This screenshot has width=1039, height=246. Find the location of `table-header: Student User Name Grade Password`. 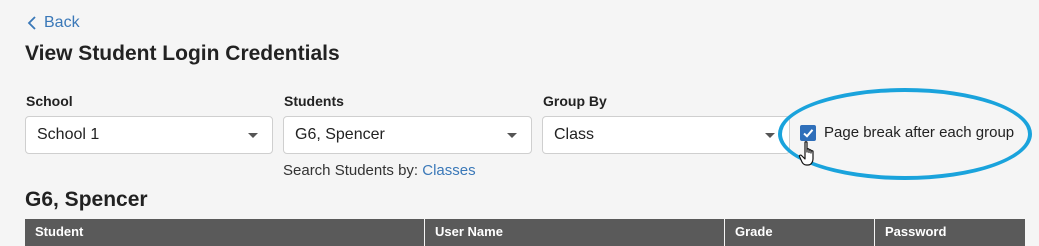

table-header: Student User Name Grade Password is located at coordinates (525, 232).